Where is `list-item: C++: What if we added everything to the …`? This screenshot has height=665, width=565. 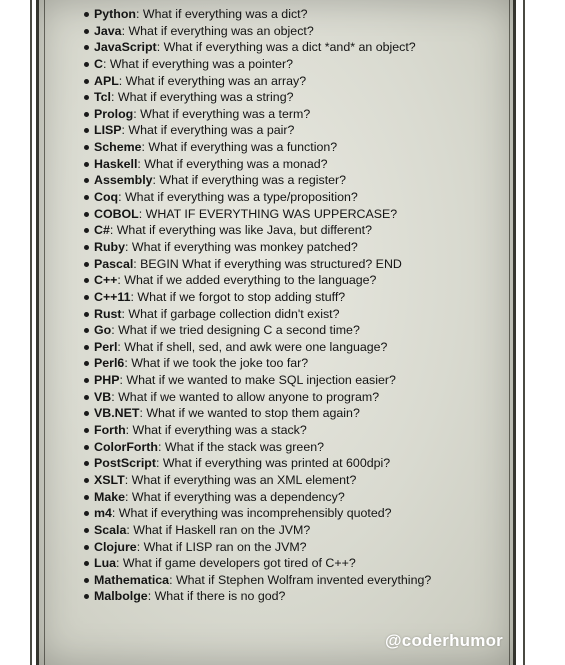 list-item: C++: What if we added everything to the … is located at coordinates (304, 280).